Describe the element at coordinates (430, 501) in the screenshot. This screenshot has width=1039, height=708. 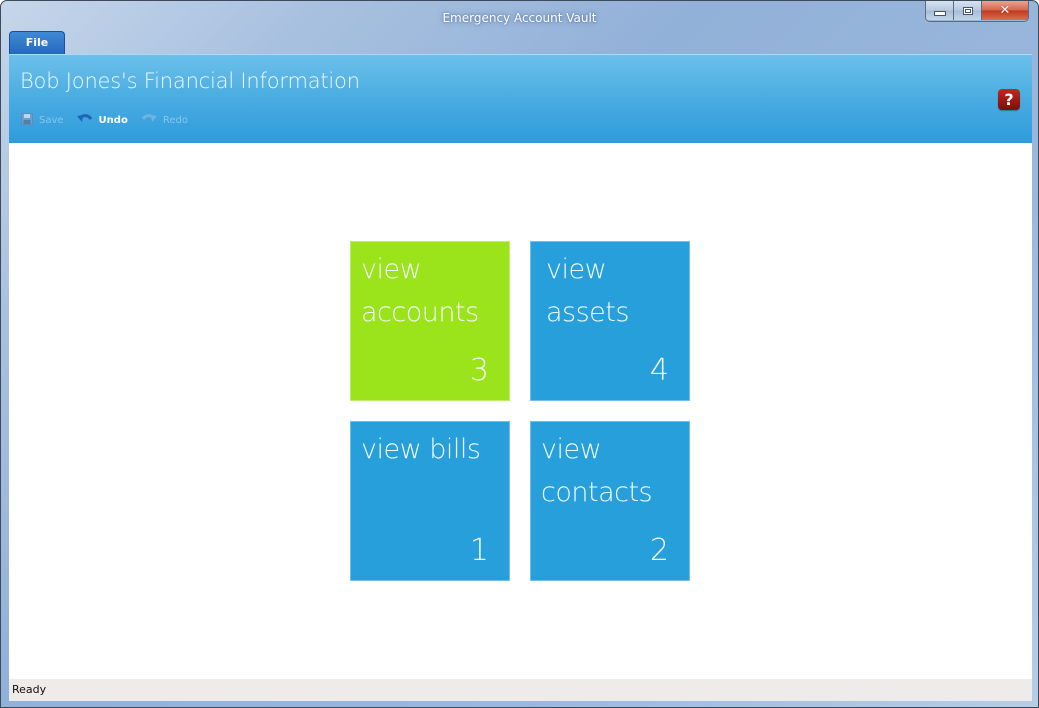
I see `view-bills-tile: view bills 1` at that location.